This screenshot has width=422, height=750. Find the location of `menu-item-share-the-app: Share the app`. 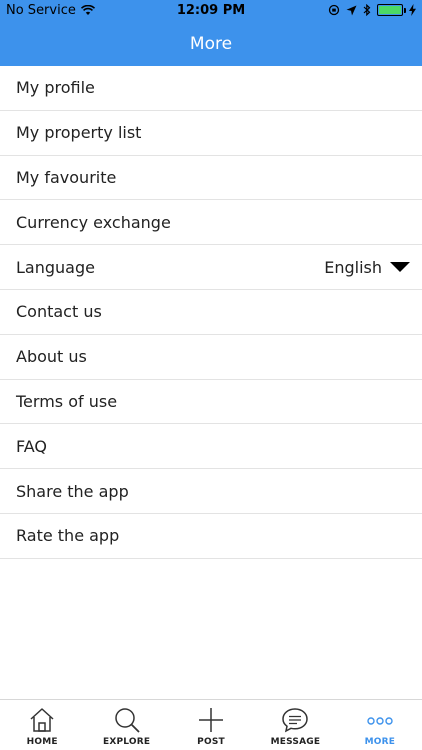

menu-item-share-the-app: Share the app is located at coordinates (211, 491).